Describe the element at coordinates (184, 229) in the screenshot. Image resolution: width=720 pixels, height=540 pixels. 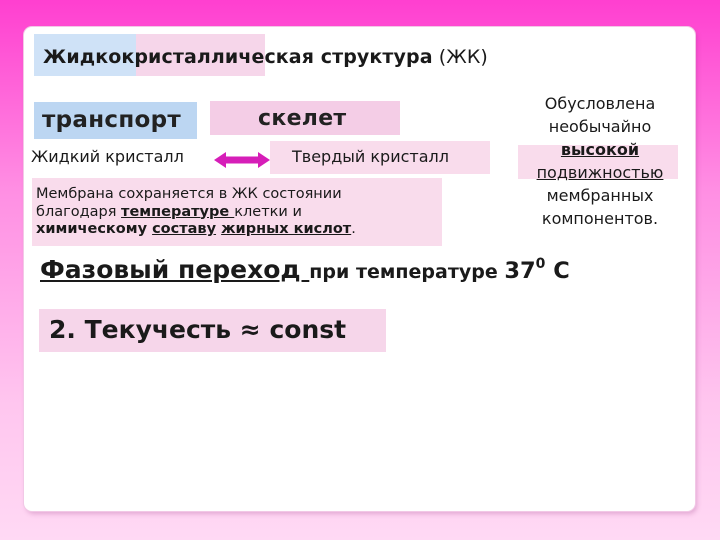
I see `membrane-composition: составу` at that location.